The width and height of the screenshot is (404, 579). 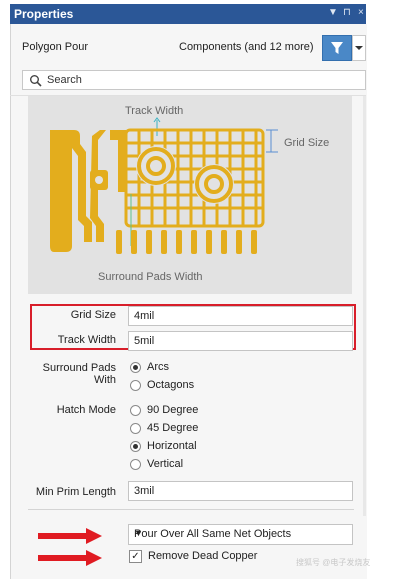 What do you see at coordinates (158, 367) in the screenshot?
I see `surround-arcs-label: Arcs` at bounding box center [158, 367].